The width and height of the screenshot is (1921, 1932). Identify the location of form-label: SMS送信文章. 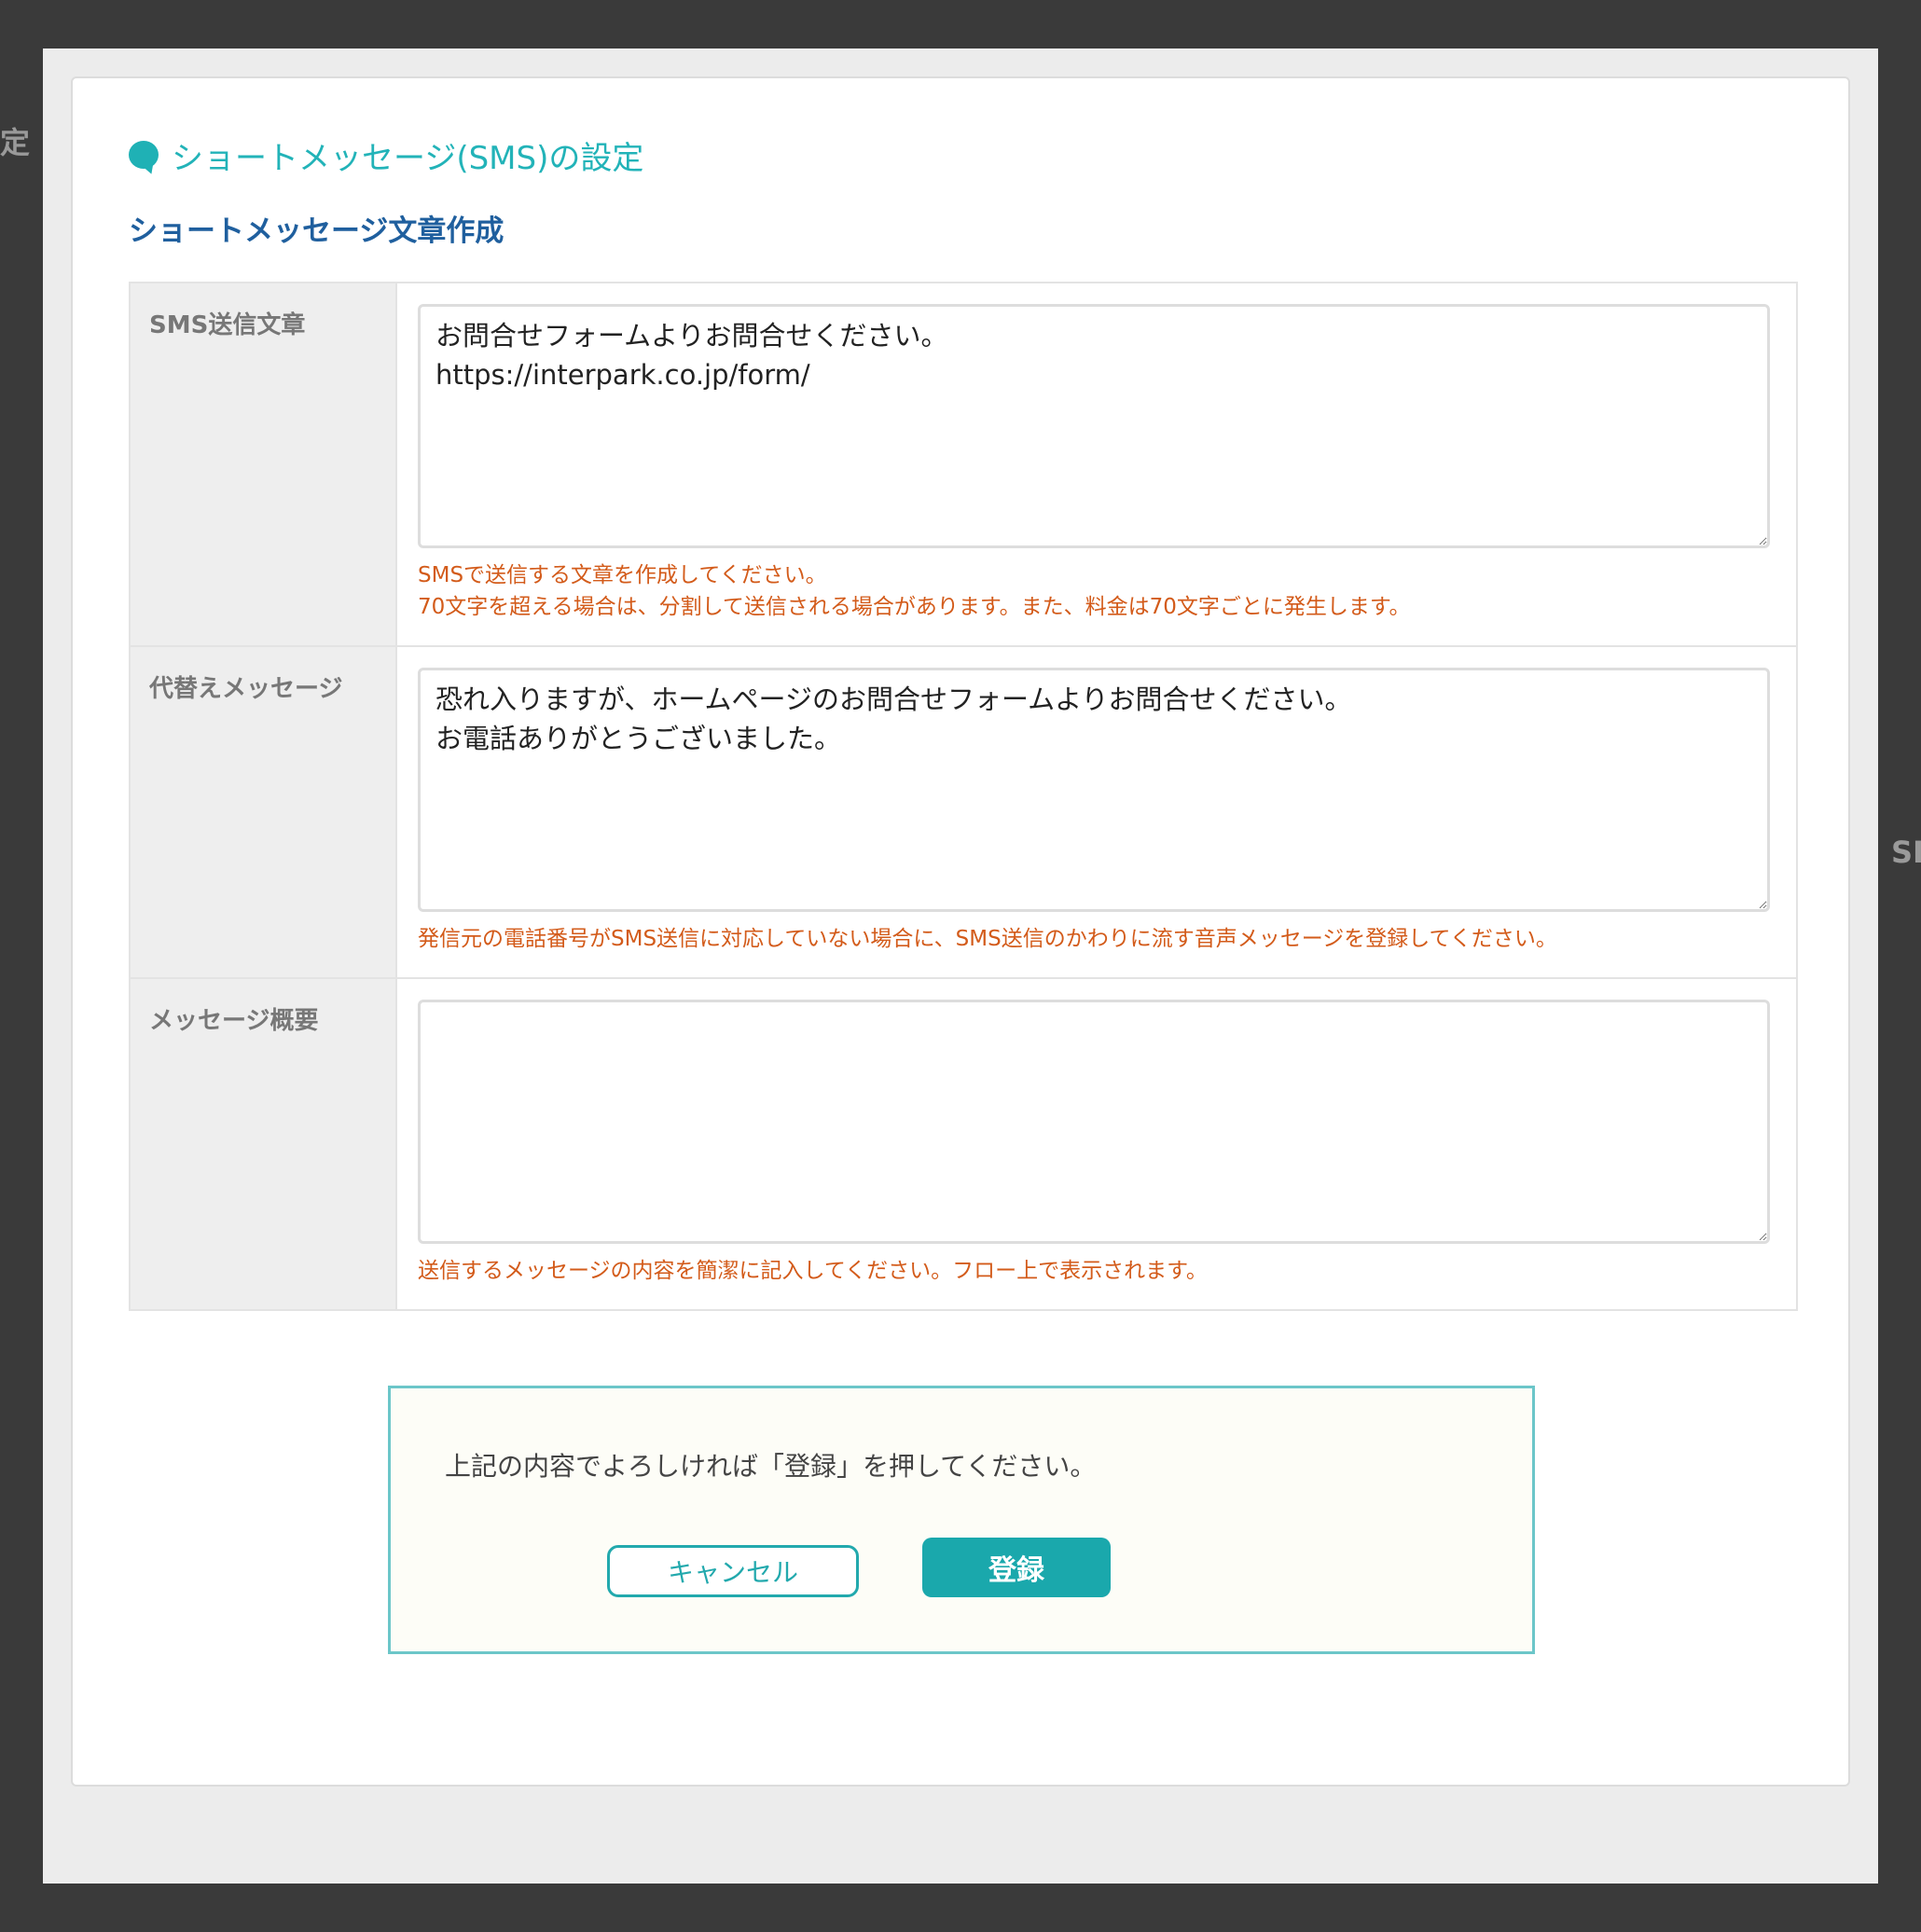
(264, 464).